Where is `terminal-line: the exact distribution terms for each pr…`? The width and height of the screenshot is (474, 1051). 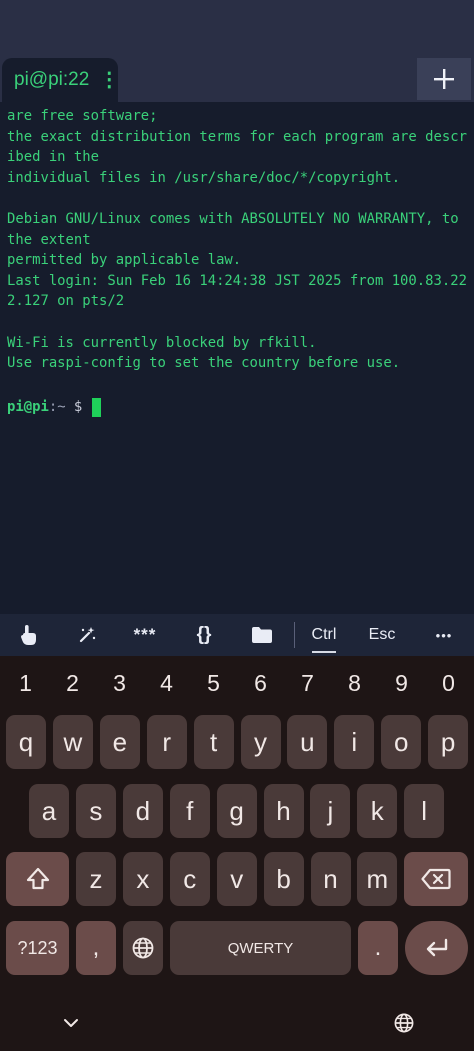 terminal-line: the exact distribution terms for each pr… is located at coordinates (237, 136).